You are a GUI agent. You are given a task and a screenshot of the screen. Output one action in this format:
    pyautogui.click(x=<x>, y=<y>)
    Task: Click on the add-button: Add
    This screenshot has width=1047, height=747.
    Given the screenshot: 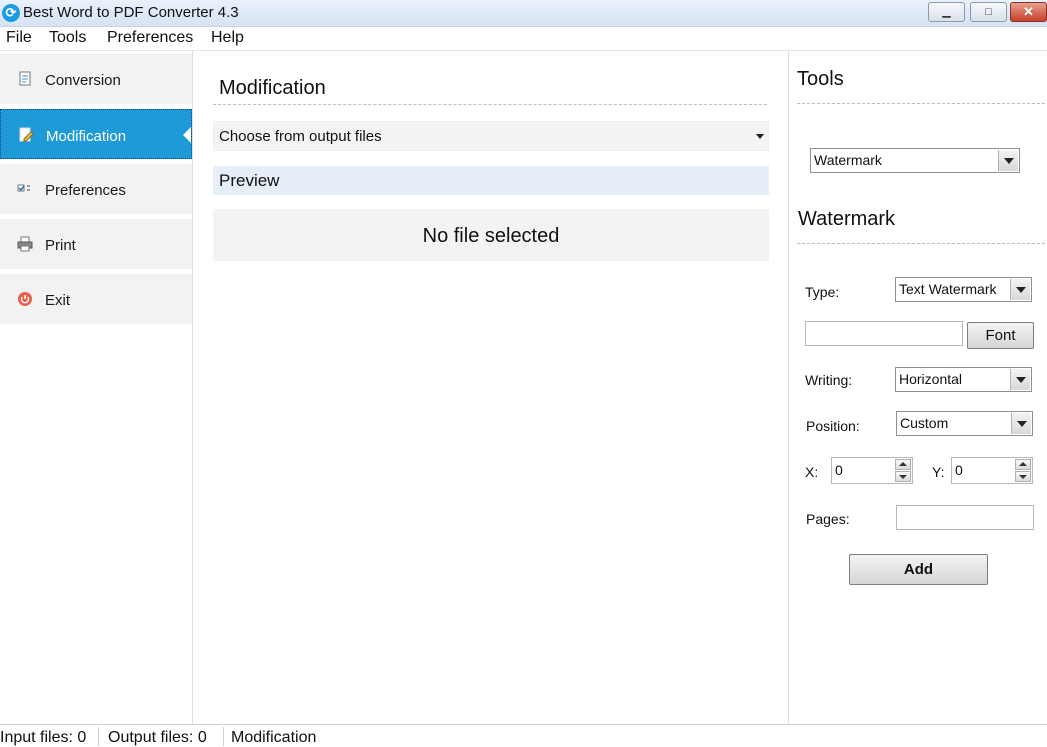 What is the action you would take?
    pyautogui.click(x=918, y=569)
    